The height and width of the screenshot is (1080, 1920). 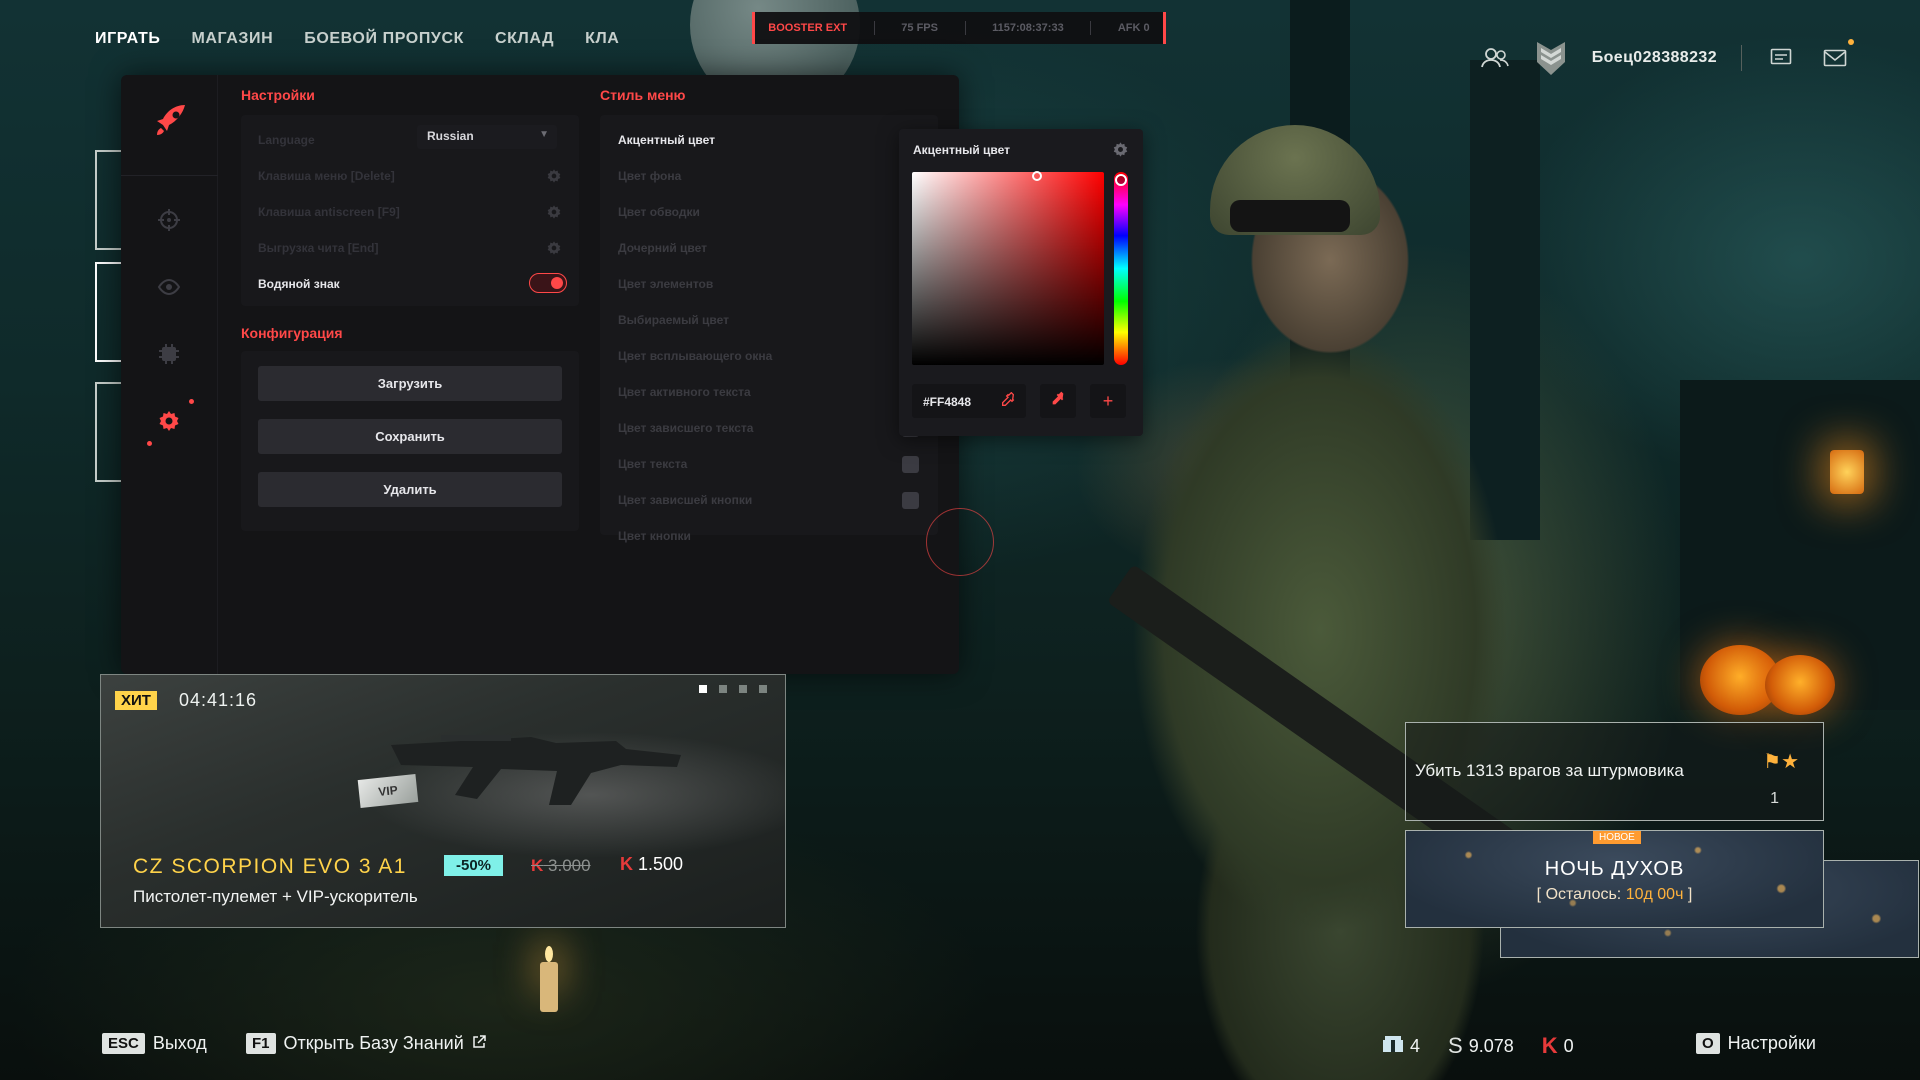 I want to click on style-outline-color: Цвет обводки, so click(x=659, y=212).